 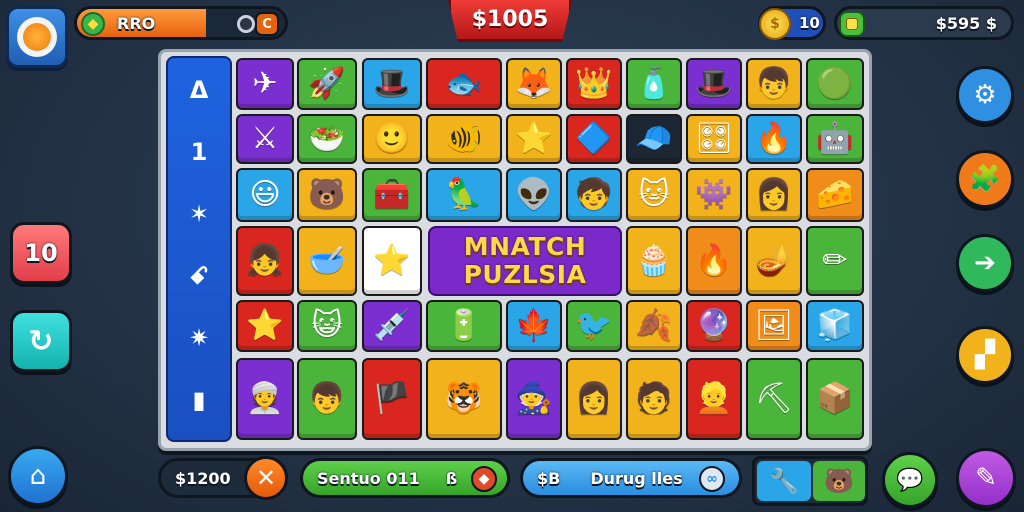 I want to click on tile-r5-c7: 👱, so click(x=714, y=399).